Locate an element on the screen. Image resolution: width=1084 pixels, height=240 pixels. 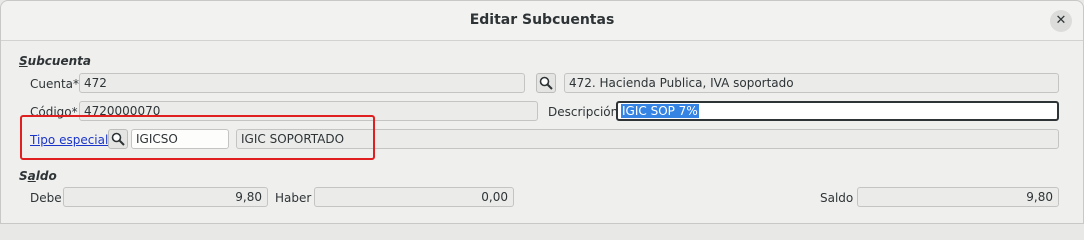
cuenta-description-field: 472. Hacienda Publica, IVA soportado is located at coordinates (811, 83).